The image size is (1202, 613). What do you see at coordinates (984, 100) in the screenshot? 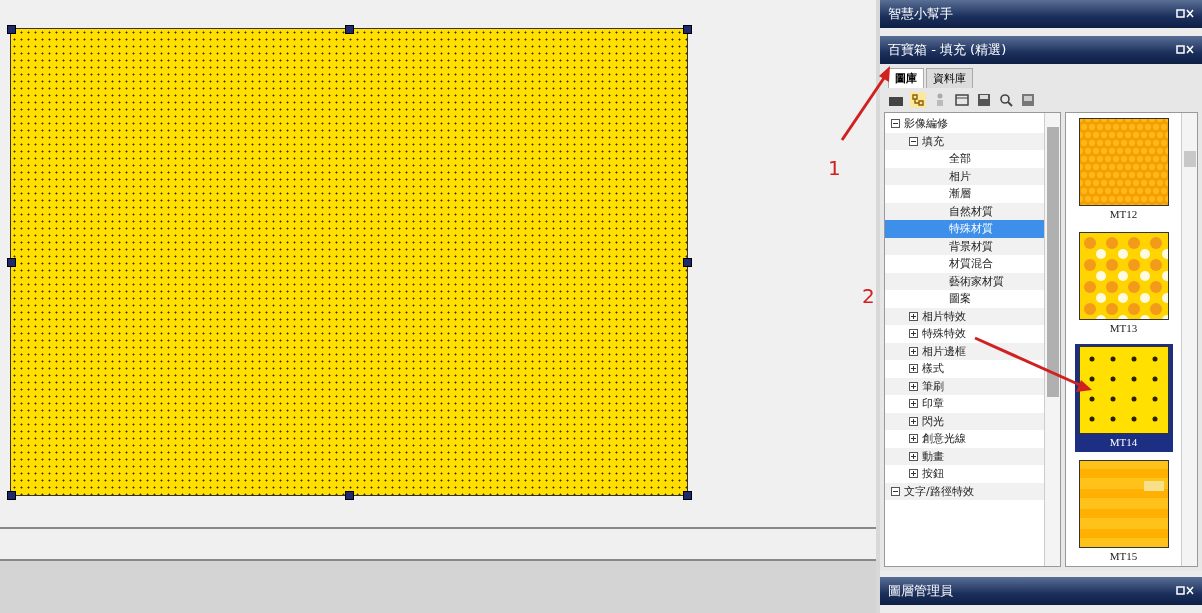
I see `save-icon` at bounding box center [984, 100].